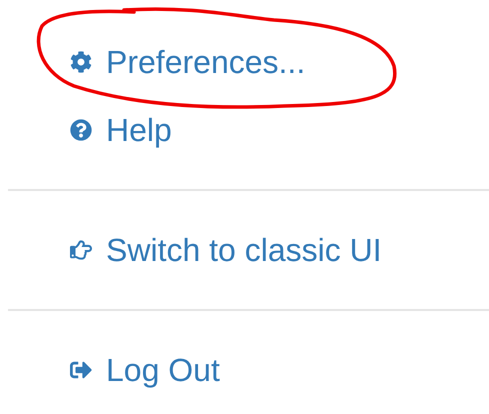 The height and width of the screenshot is (414, 489). What do you see at coordinates (81, 250) in the screenshot?
I see `pointing-hand-icon` at bounding box center [81, 250].